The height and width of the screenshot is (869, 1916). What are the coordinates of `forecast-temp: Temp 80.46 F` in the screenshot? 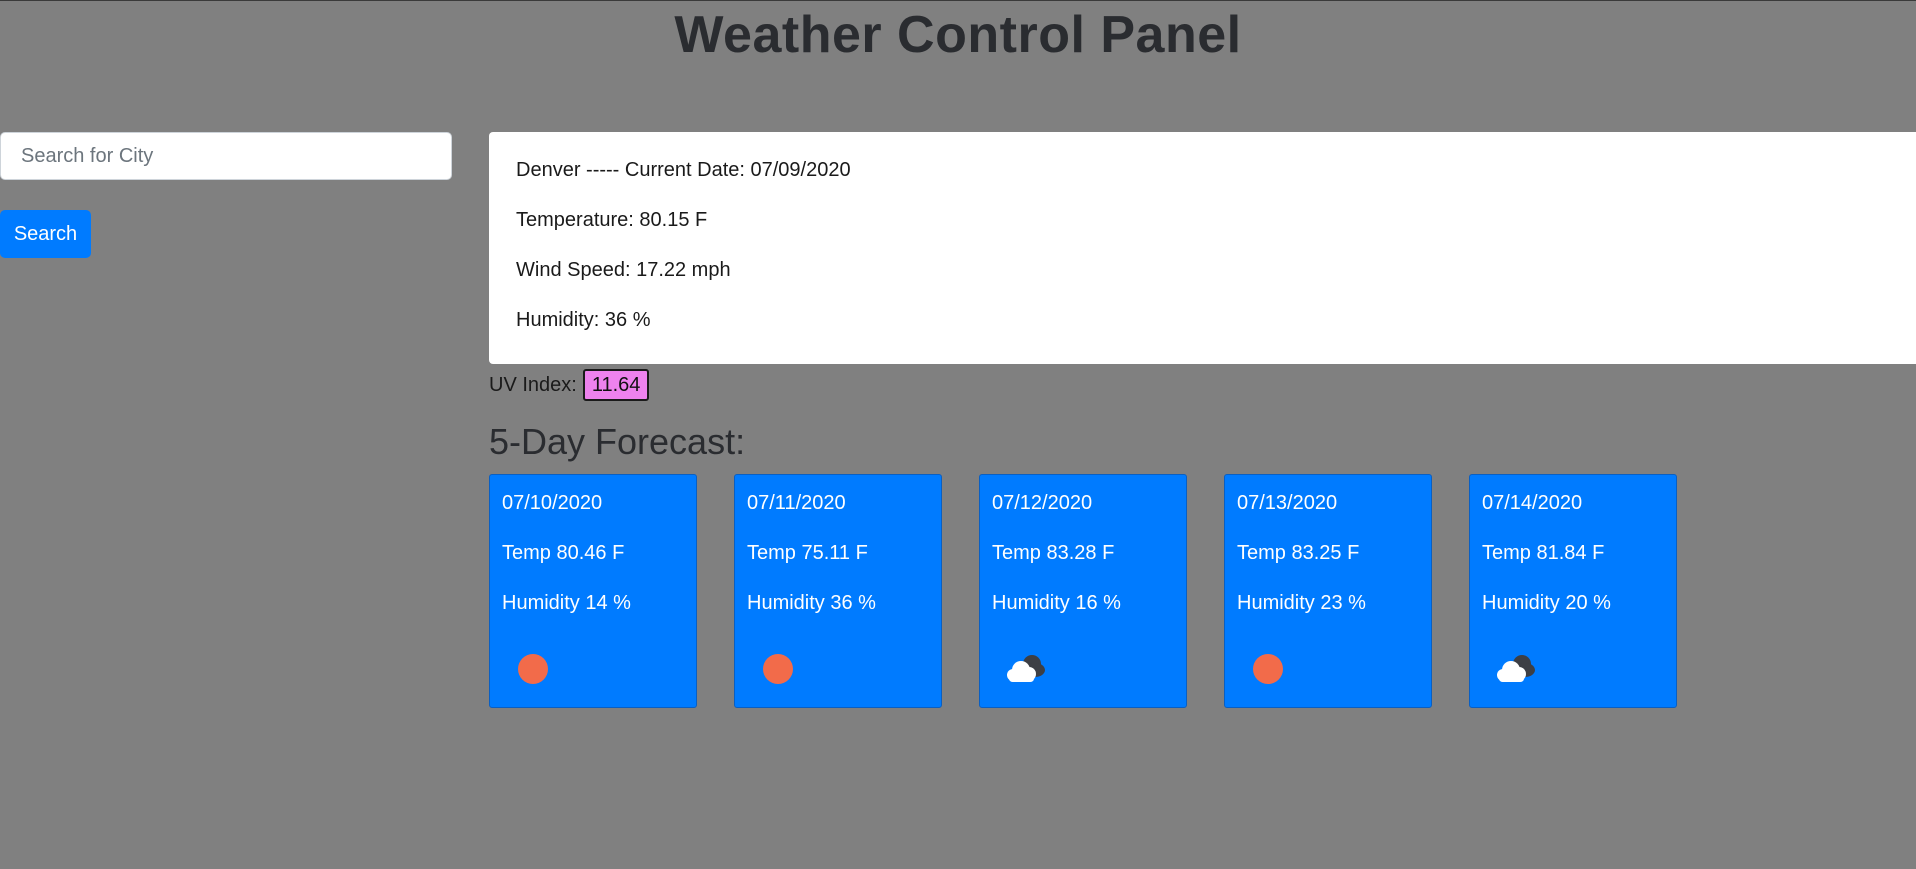 It's located at (563, 553).